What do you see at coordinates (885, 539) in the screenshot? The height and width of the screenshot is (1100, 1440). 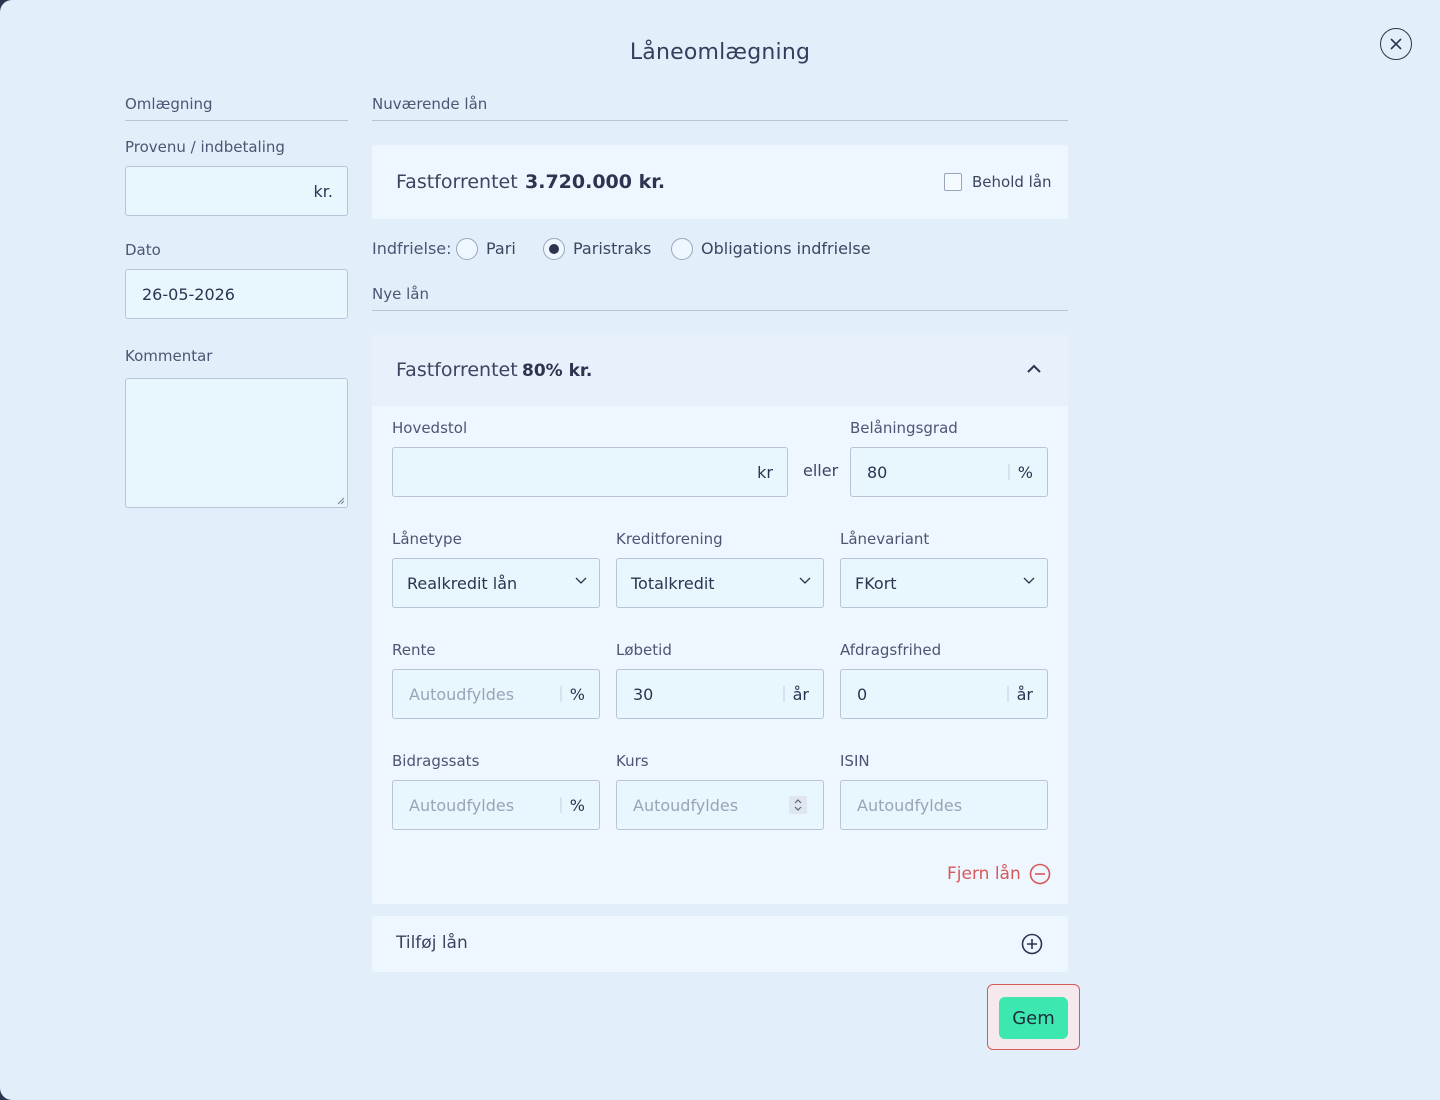 I see `laanevariant-label: Lånevariant` at bounding box center [885, 539].